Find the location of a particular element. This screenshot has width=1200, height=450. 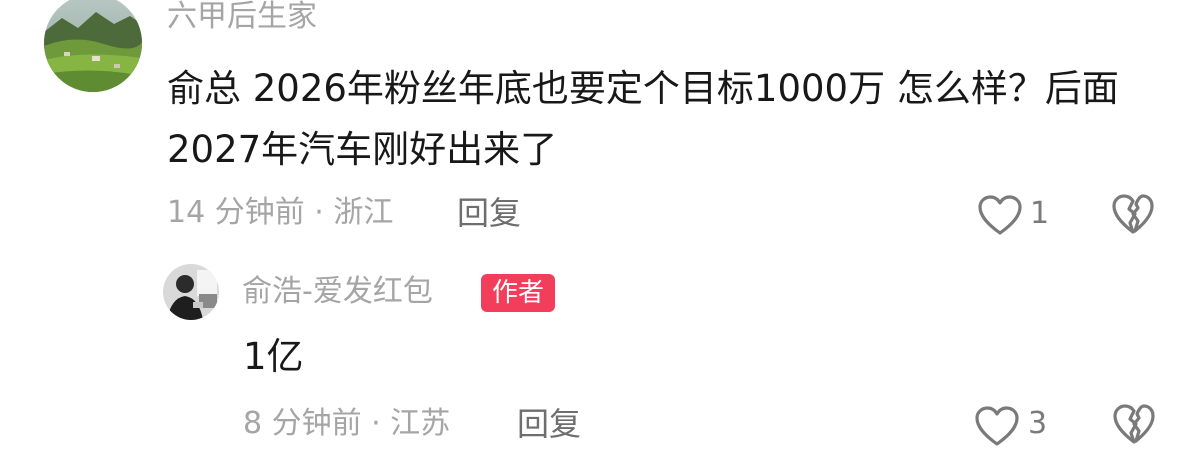

reply-text: 1亿 is located at coordinates (273, 356).